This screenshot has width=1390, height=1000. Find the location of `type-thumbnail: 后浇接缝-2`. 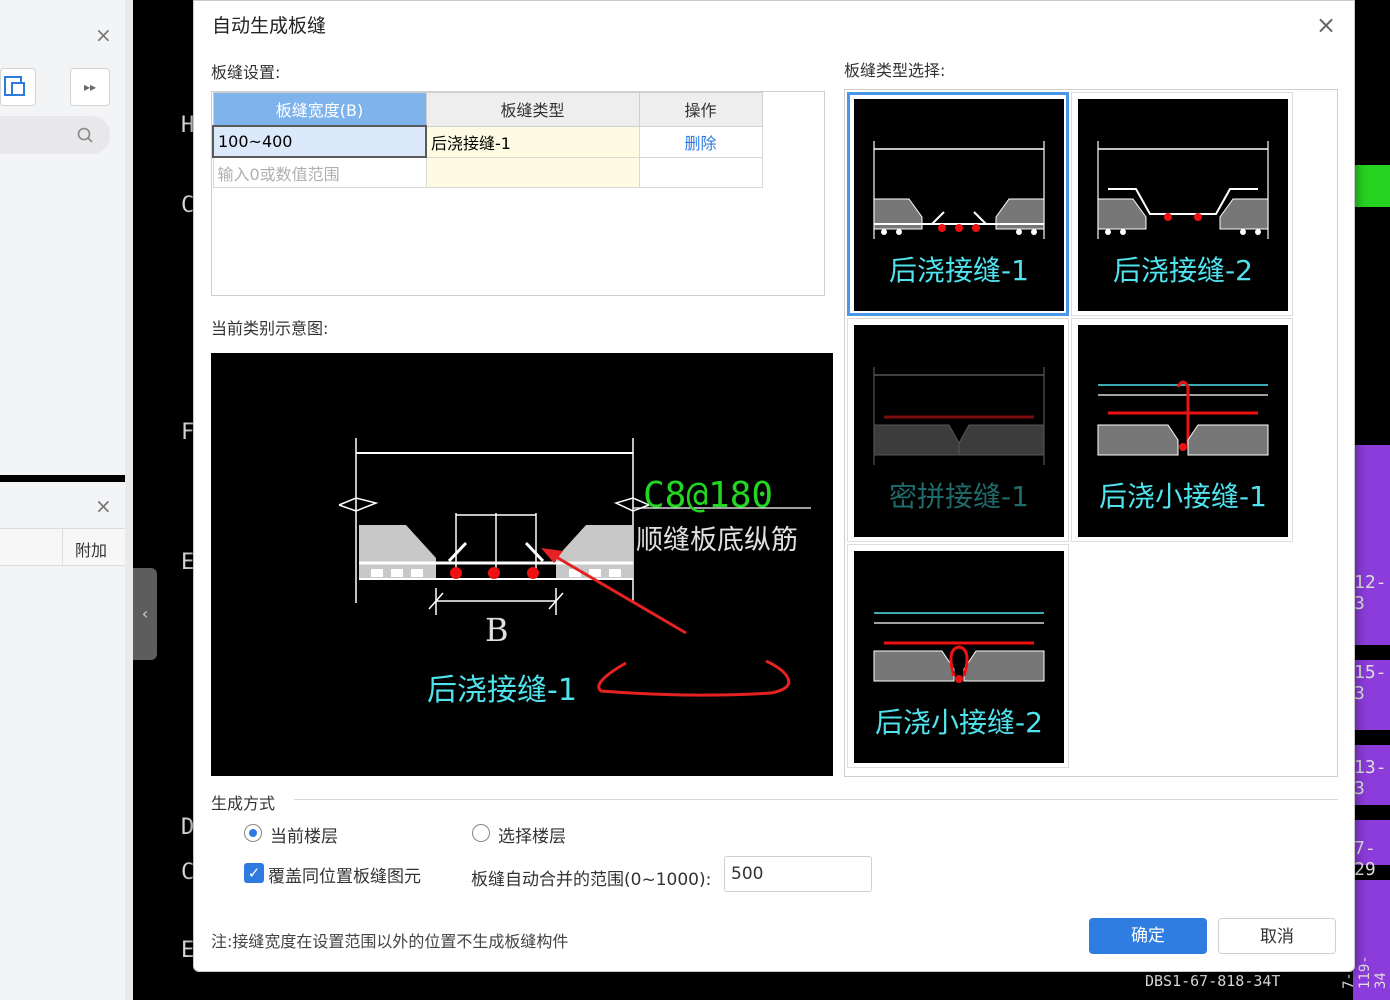

type-thumbnail: 后浇接缝-2 is located at coordinates (1183, 205).